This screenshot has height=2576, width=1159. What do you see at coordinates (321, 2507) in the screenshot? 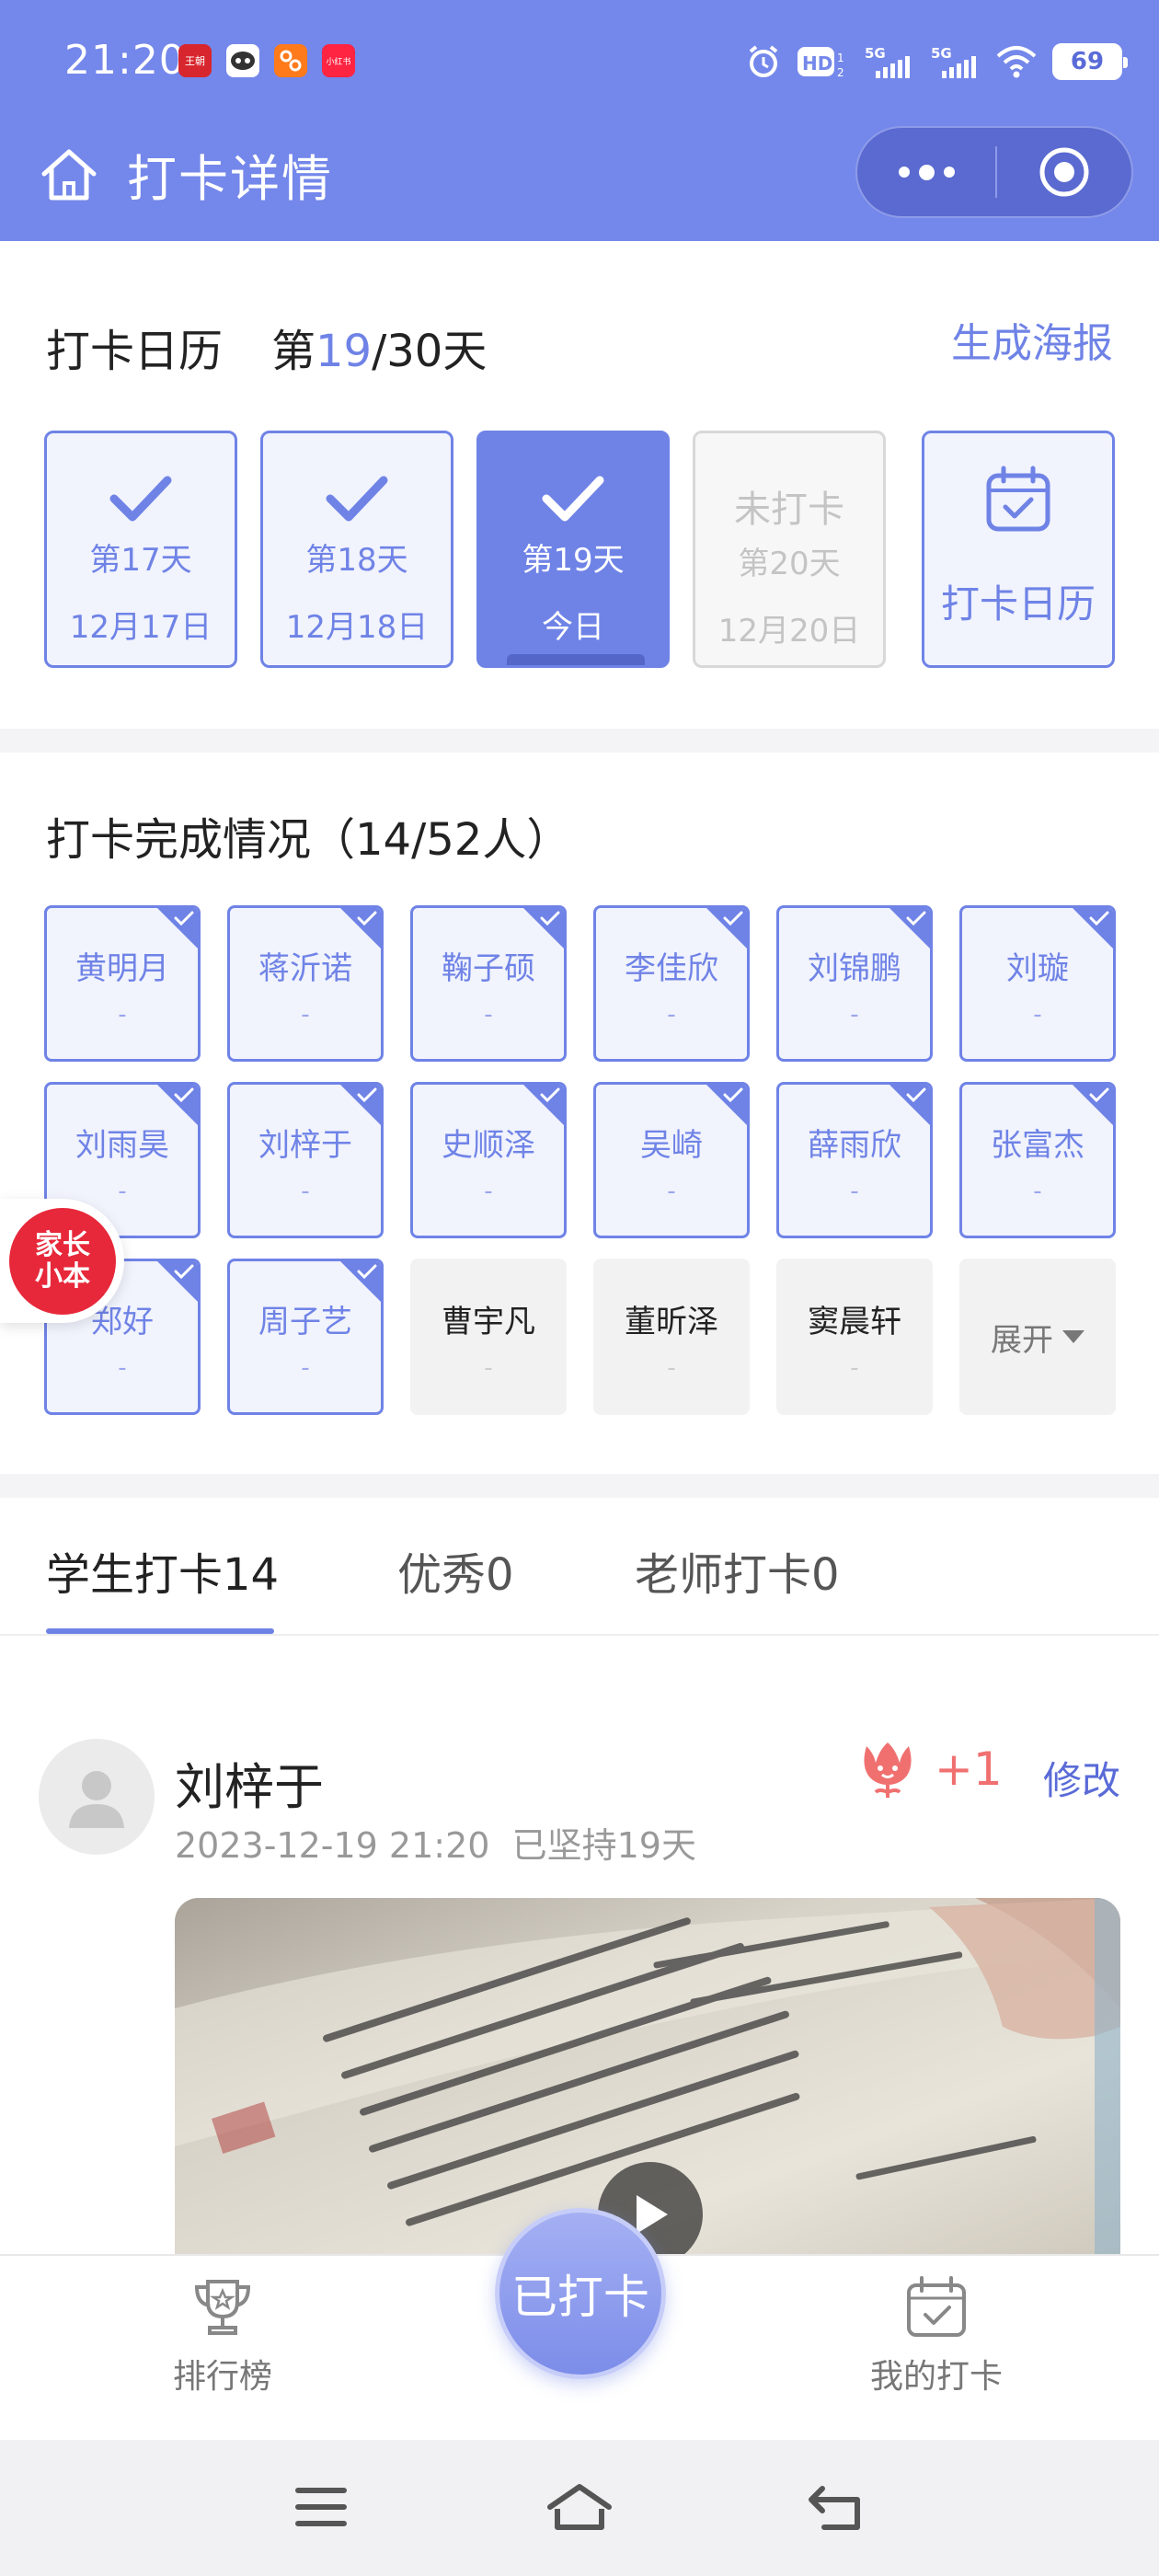
I see `menu-icon` at bounding box center [321, 2507].